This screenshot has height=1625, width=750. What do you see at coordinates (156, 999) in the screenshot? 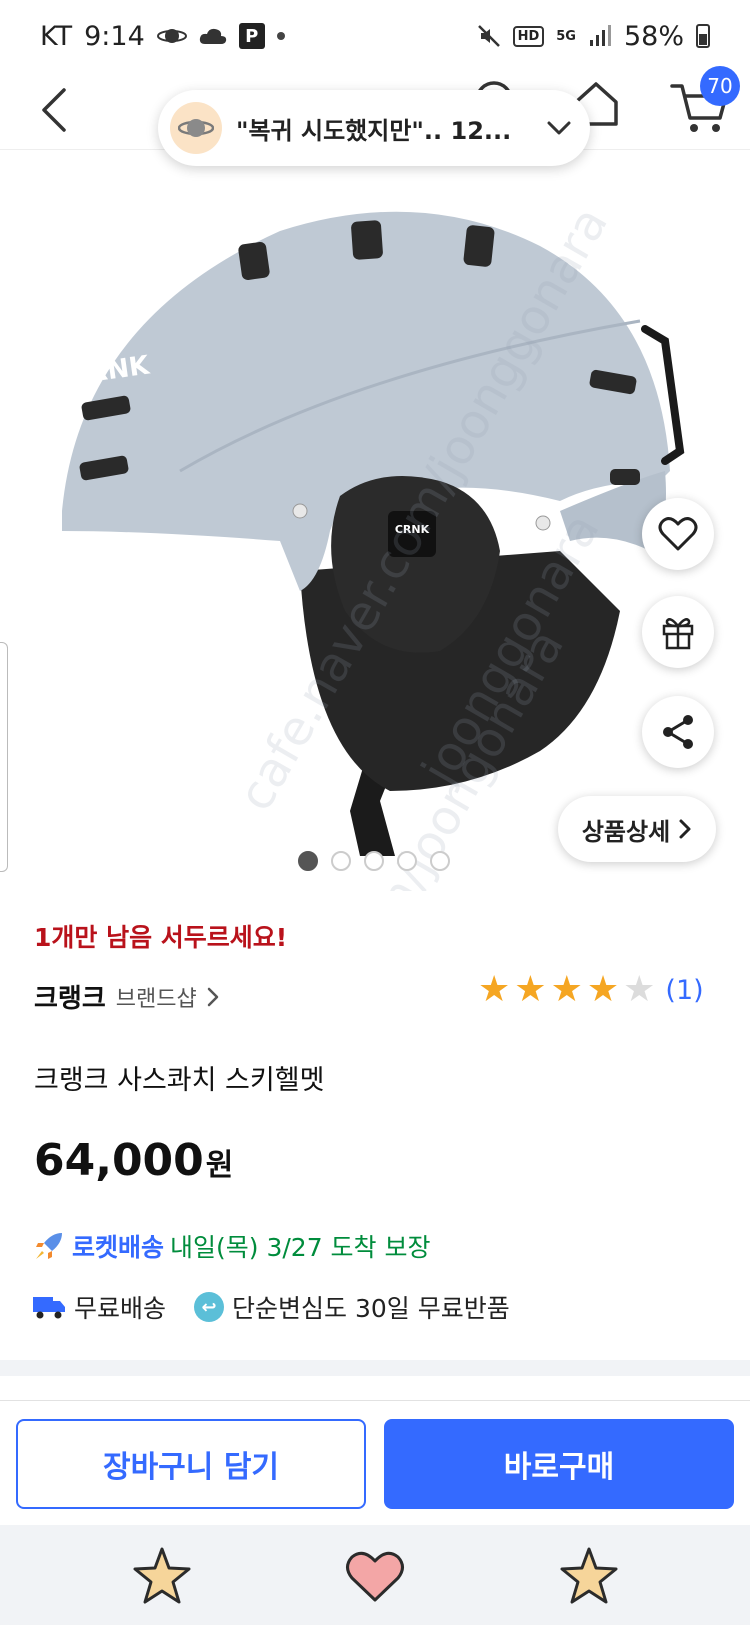
I see `brand-shop-label: 브랜드샵` at bounding box center [156, 999].